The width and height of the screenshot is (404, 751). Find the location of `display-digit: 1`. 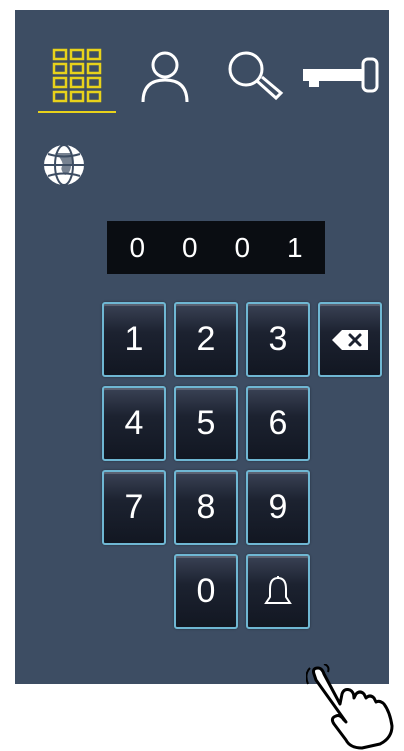

display-digit: 1 is located at coordinates (294, 247).